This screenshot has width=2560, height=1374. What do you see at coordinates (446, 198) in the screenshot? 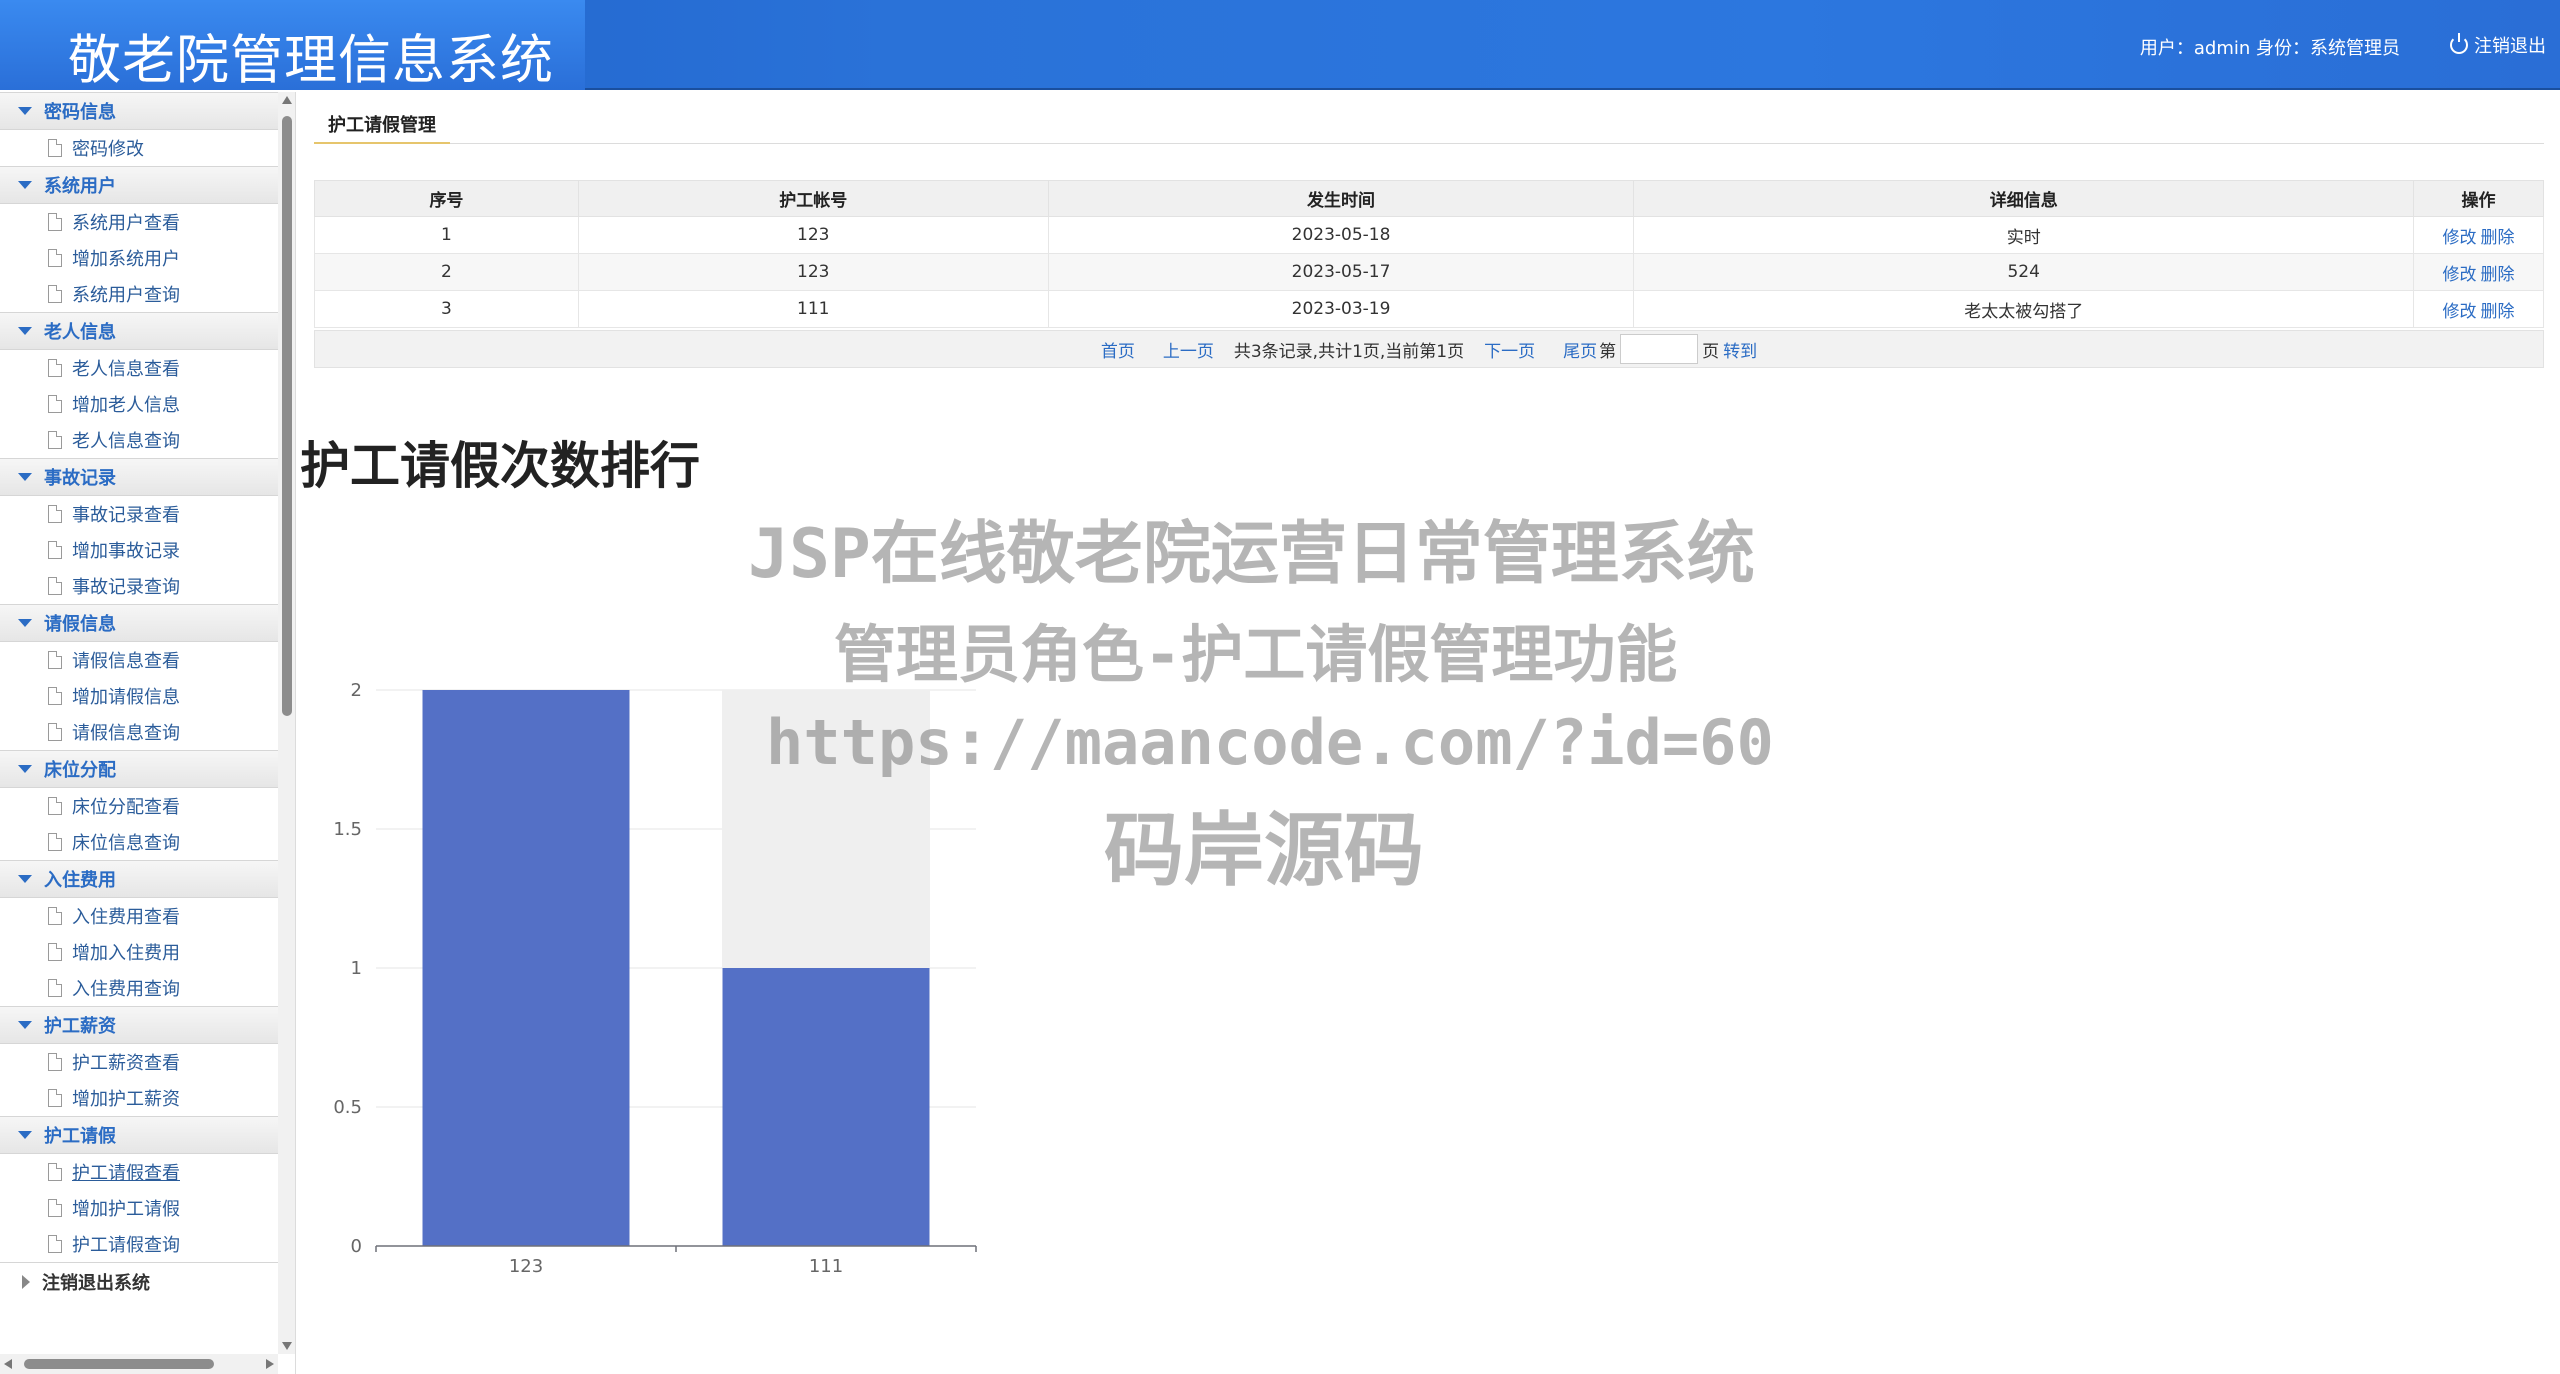
I see `column-header: 序号` at bounding box center [446, 198].